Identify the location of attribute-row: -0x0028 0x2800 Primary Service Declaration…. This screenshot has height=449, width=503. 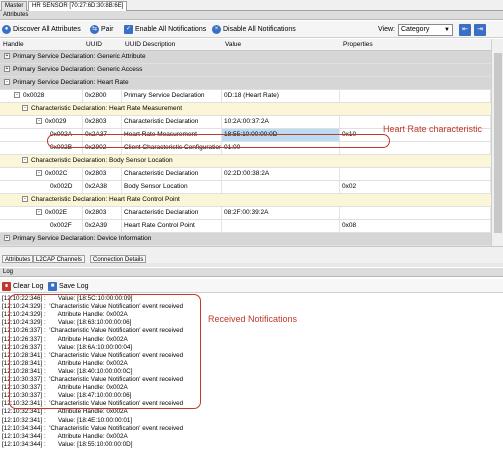
(245, 96).